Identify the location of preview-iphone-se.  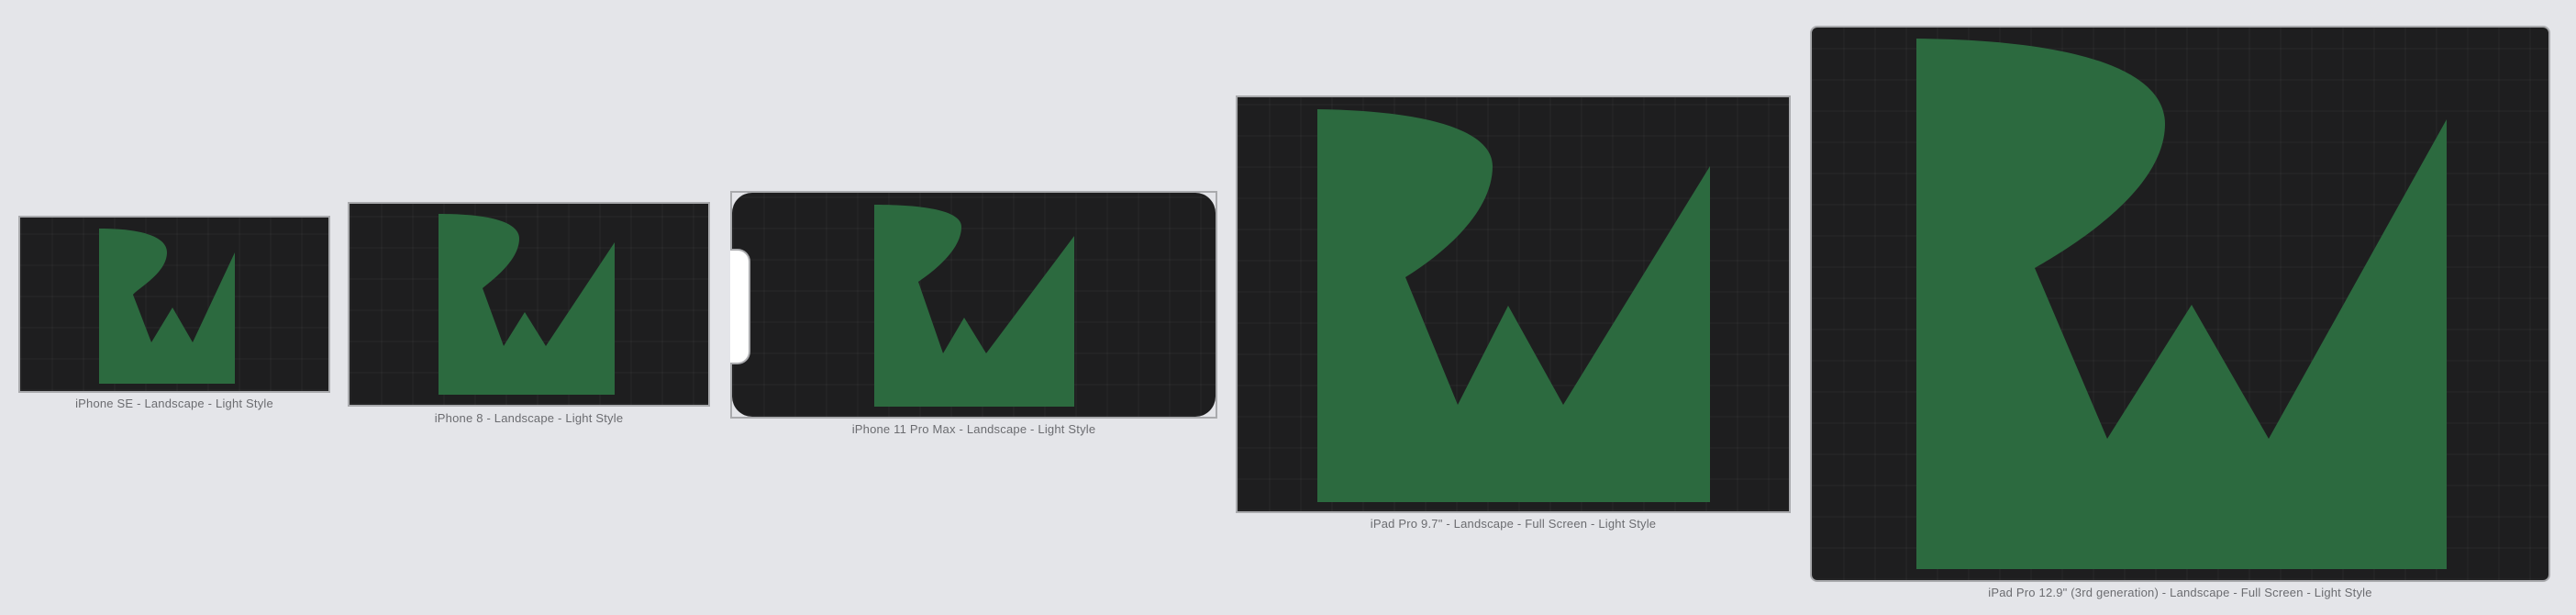
(174, 304).